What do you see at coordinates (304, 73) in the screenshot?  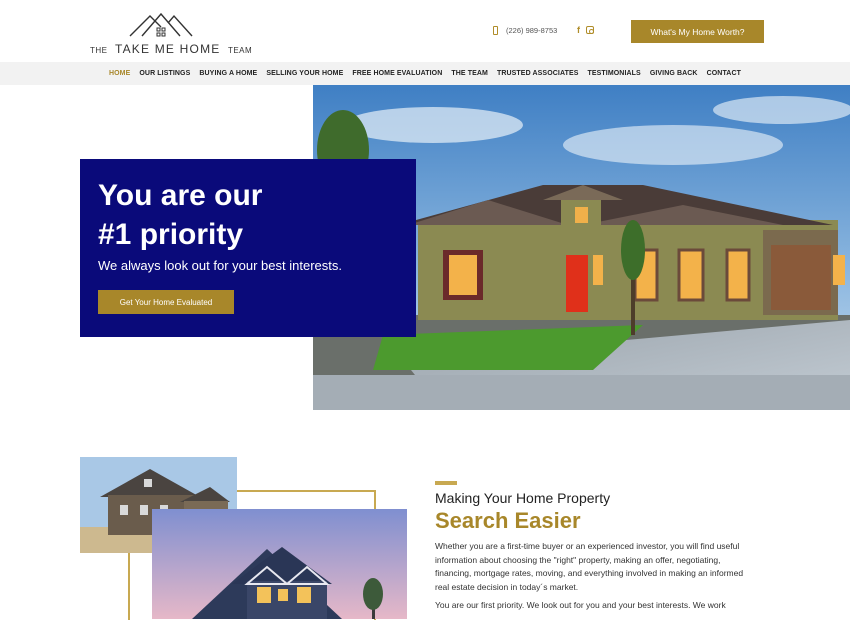 I see `nav-item-selling: SELLING YOUR HOME` at bounding box center [304, 73].